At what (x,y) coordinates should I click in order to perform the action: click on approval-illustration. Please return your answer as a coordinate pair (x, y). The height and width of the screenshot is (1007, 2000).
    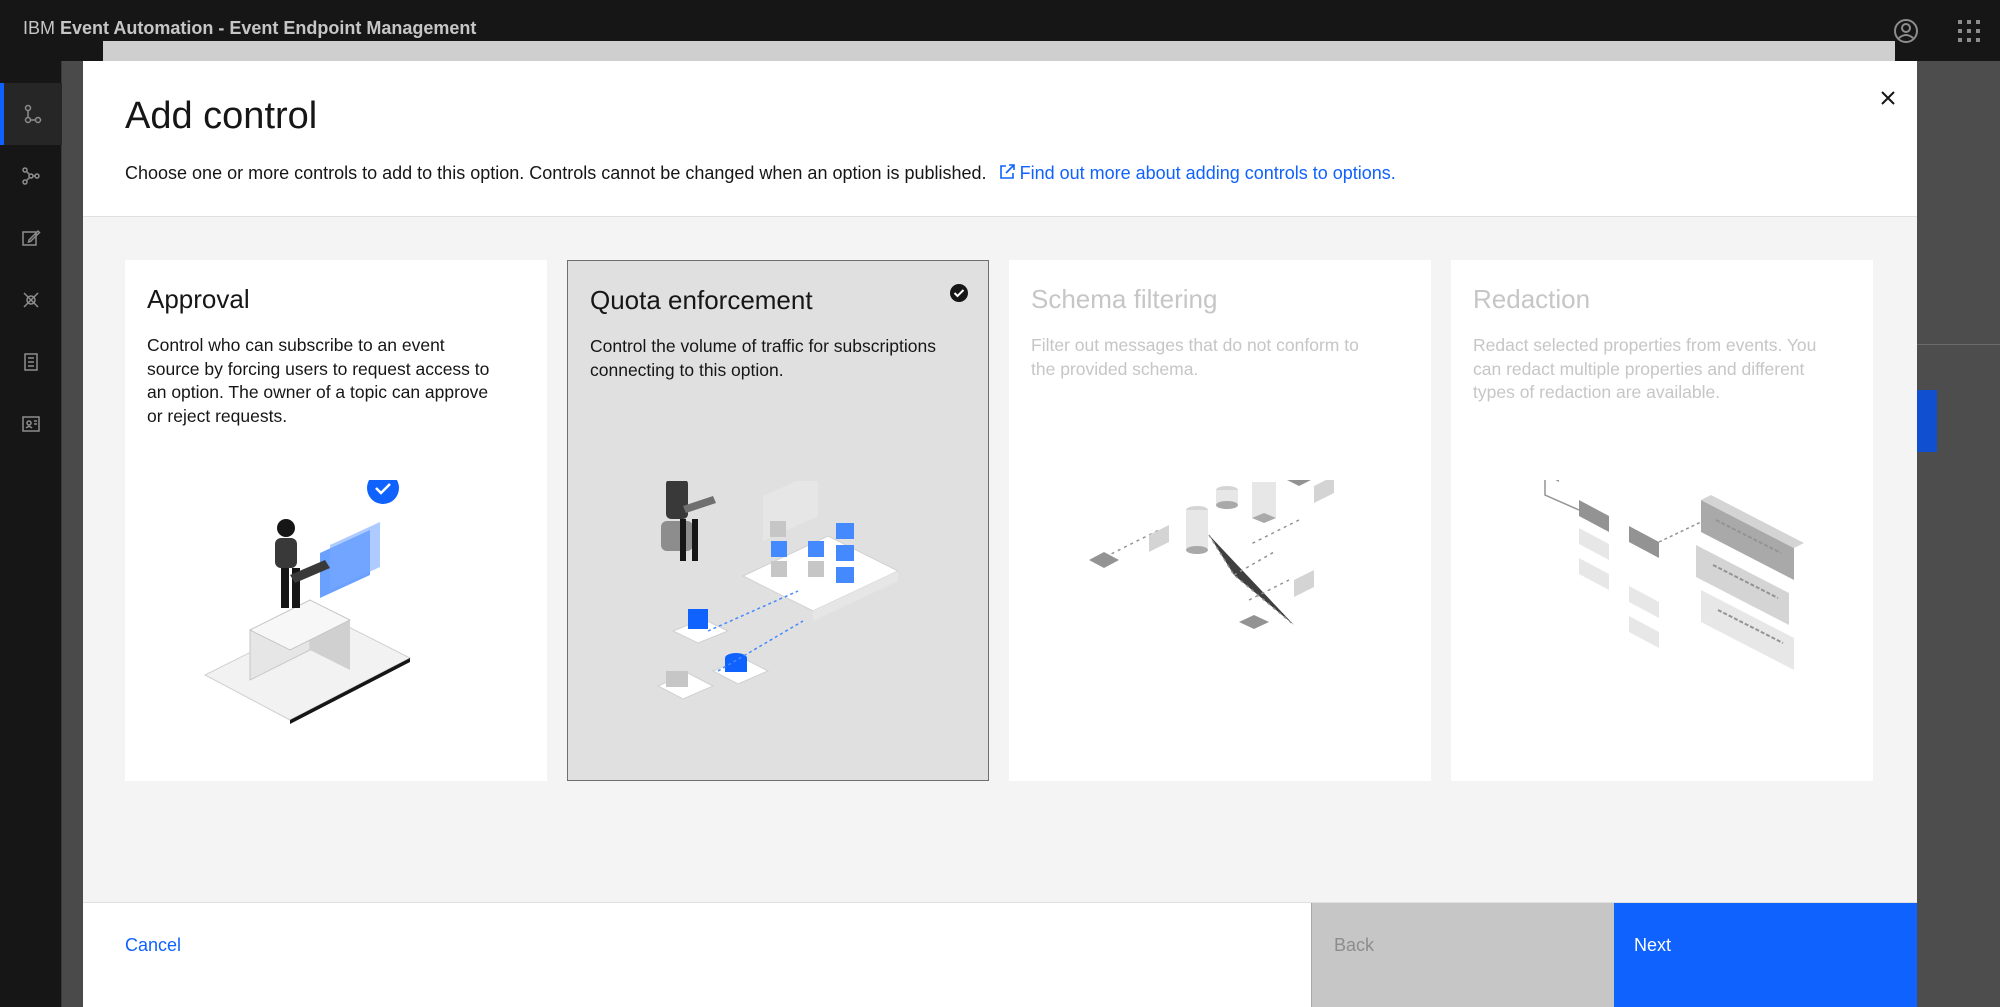
    Looking at the image, I should click on (307, 602).